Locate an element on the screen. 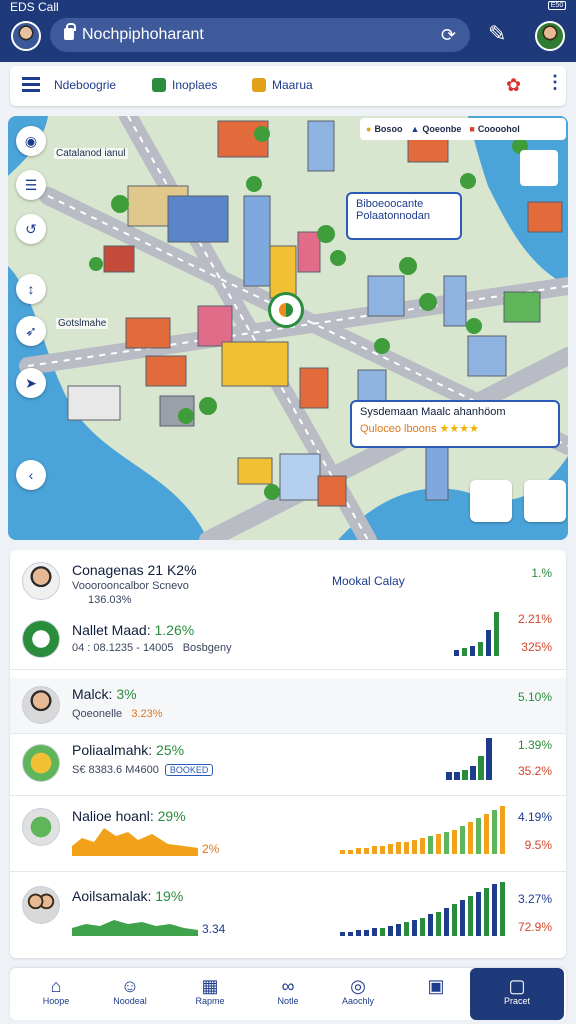 This screenshot has height=1024, width=576. browser-top-bar: EDS Call E50 Nochpiphoharant ⟳ ✎ is located at coordinates (288, 31).